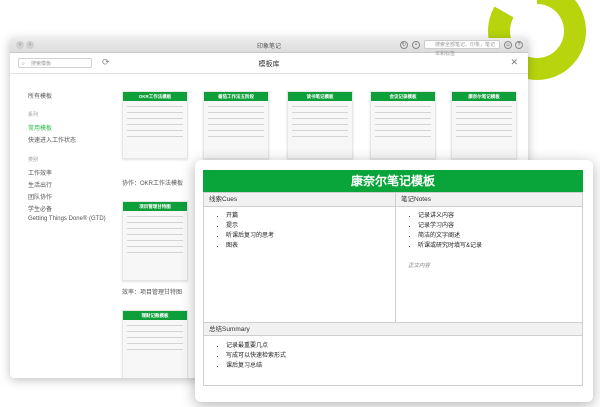  Describe the element at coordinates (256, 356) in the screenshot. I see `list-item: 写成可以快速检索形式` at that location.